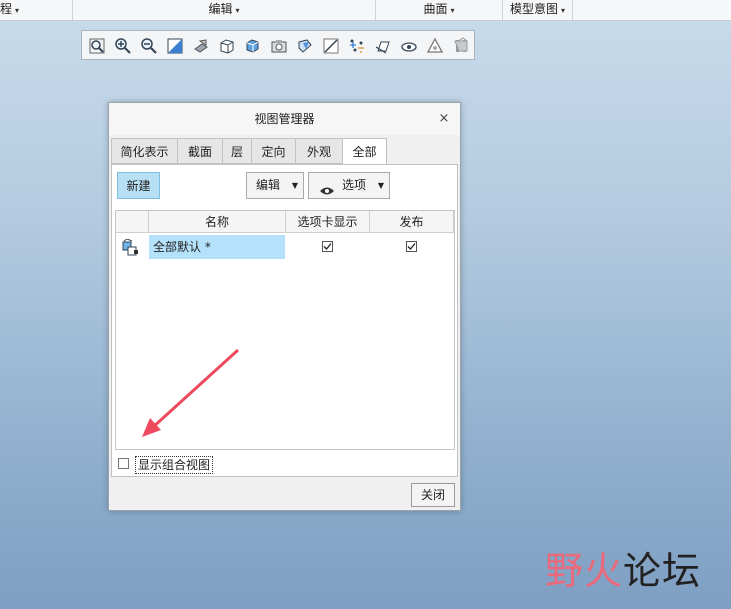 This screenshot has width=731, height=609. I want to click on watermark-part1: 野火, so click(584, 571).